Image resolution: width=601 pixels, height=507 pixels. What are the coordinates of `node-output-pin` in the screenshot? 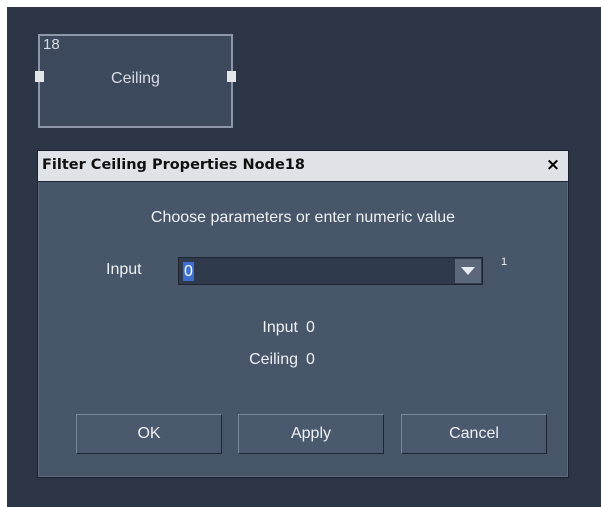 It's located at (231, 76).